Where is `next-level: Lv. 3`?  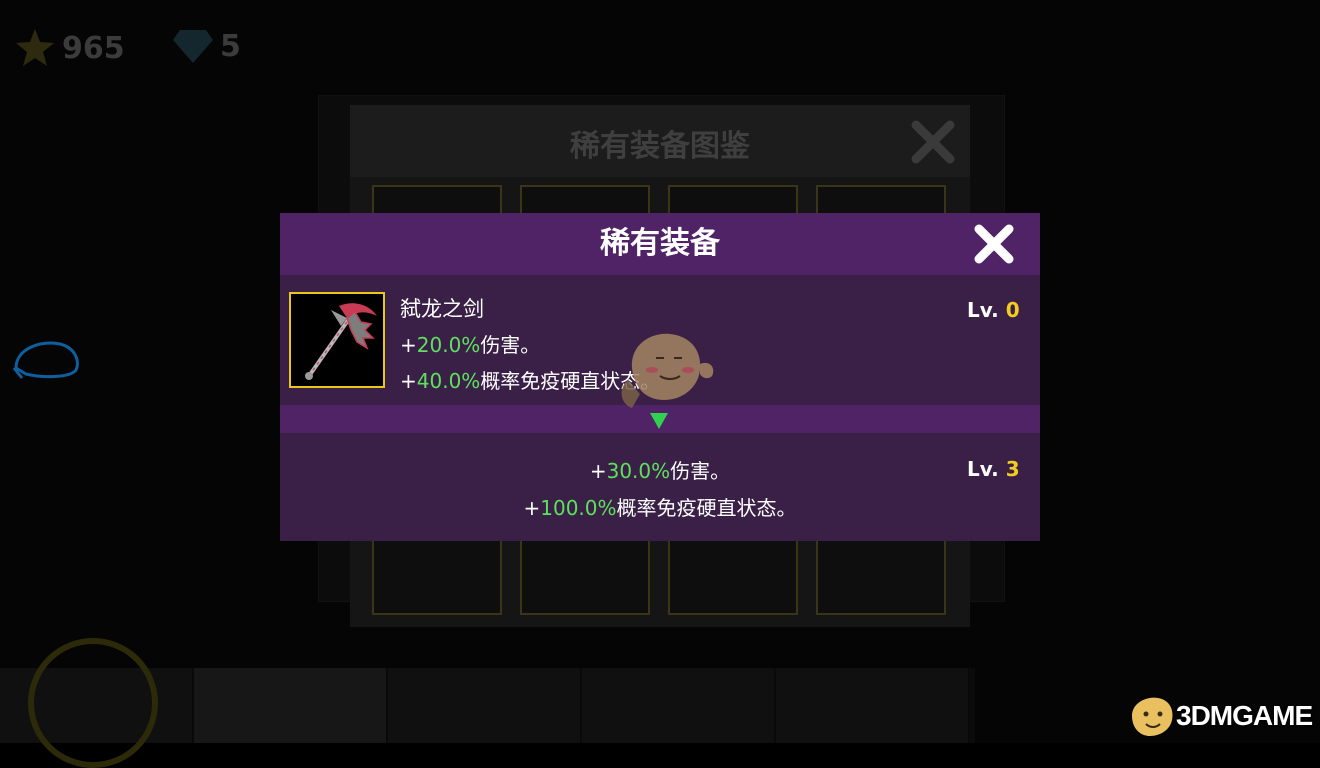 next-level: Lv. 3 is located at coordinates (993, 469).